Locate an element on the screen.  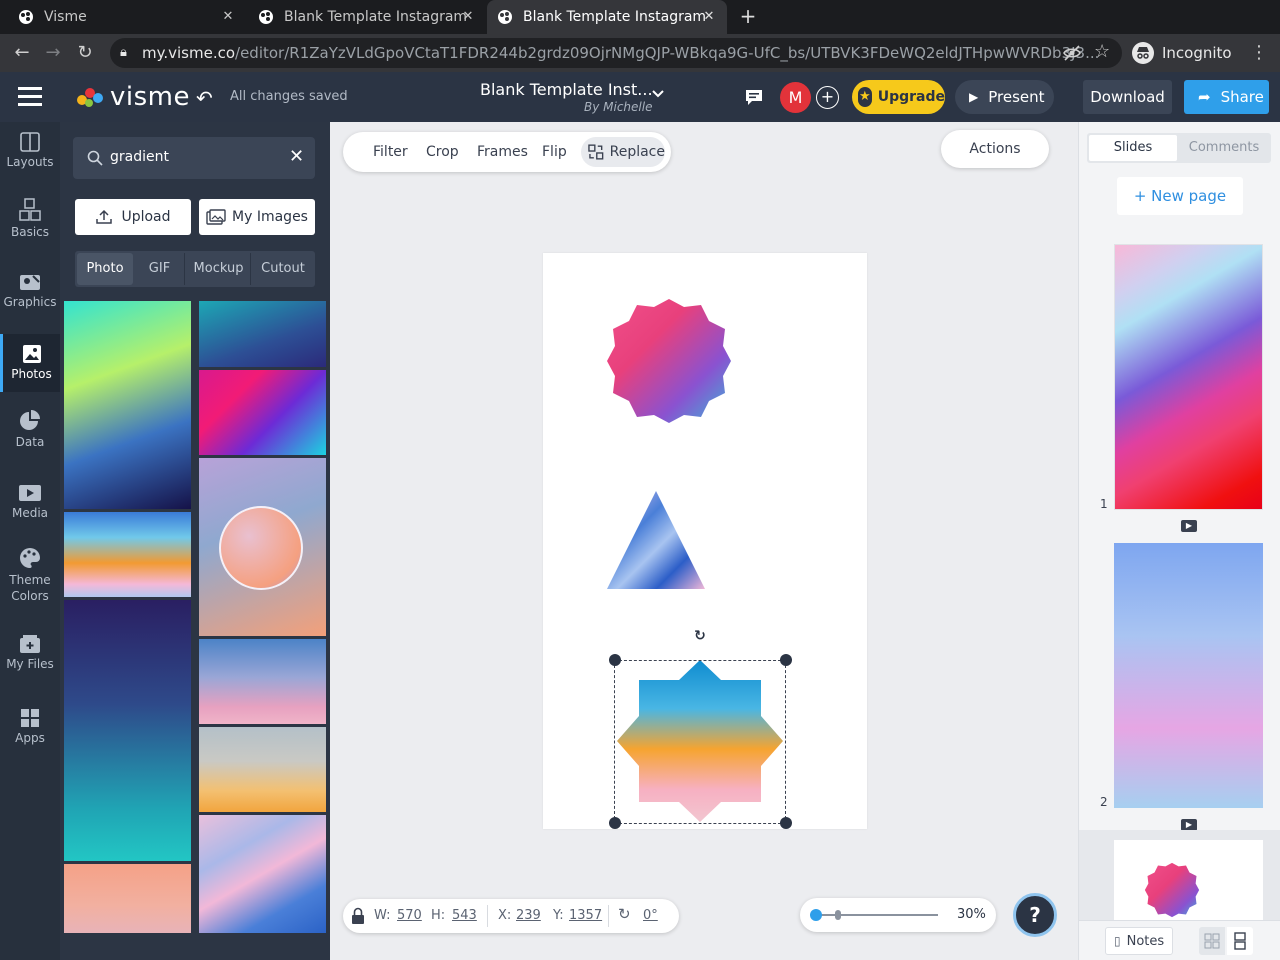
tracking-eye-off-icon is located at coordinates (1072, 53).